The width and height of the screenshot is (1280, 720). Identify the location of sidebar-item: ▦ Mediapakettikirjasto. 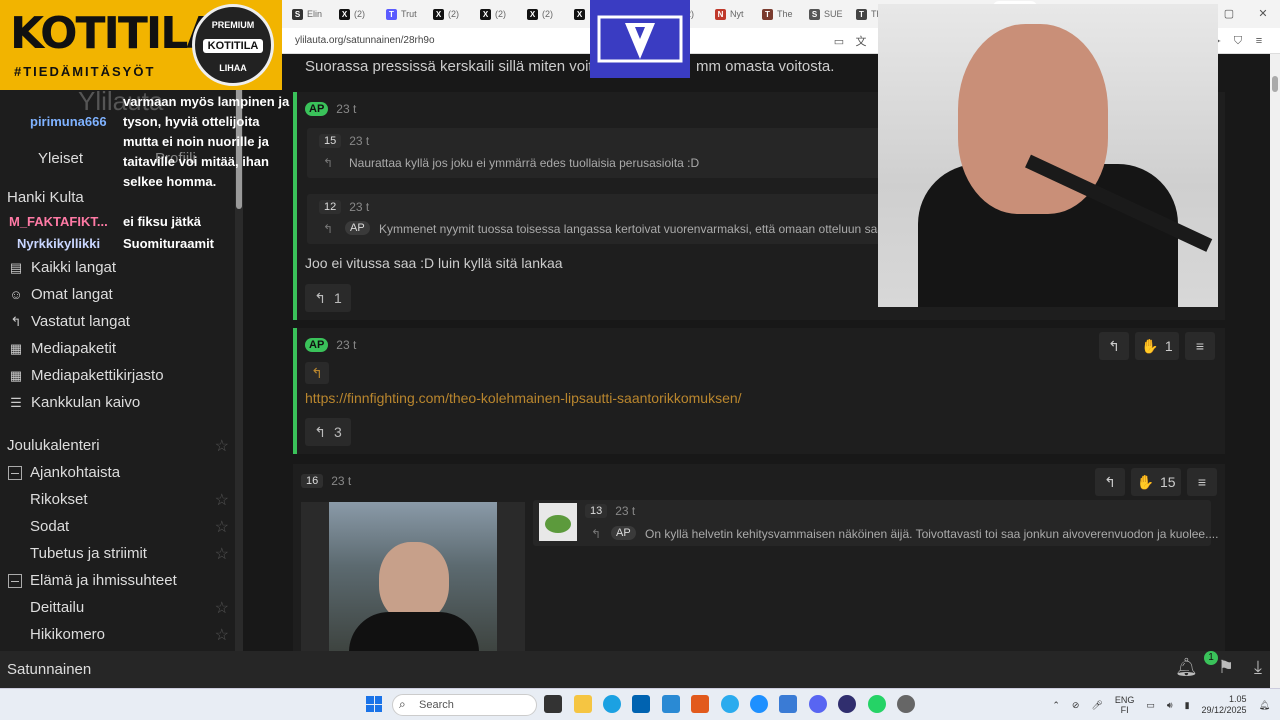
(117, 375).